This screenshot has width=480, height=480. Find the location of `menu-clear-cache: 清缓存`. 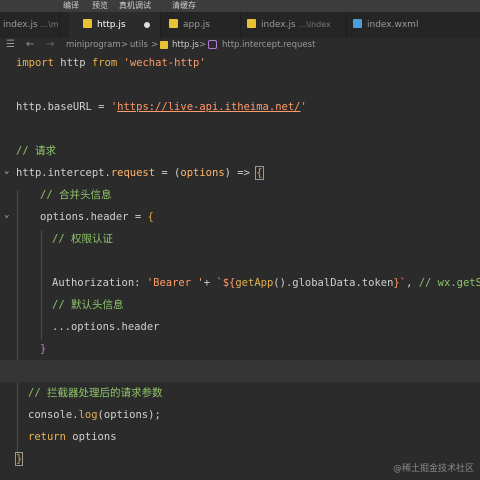

menu-clear-cache: 清缓存 is located at coordinates (184, 6).